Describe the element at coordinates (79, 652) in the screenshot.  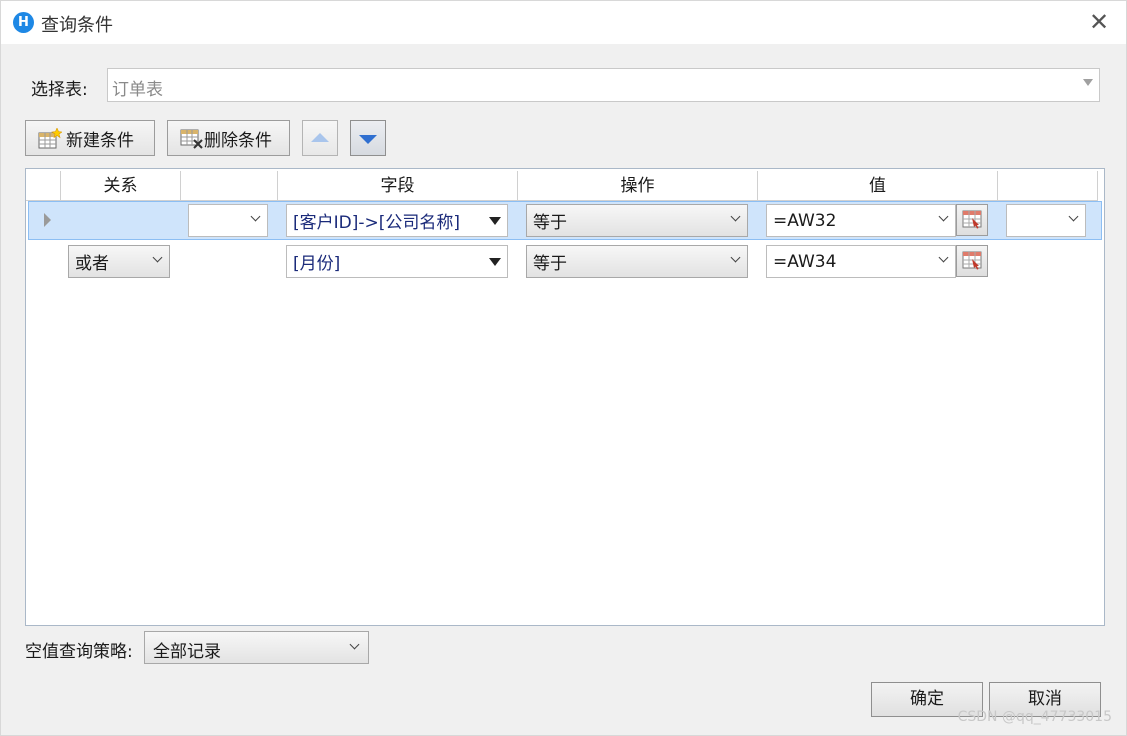
I see `null-strategy-label: 空值查询策略:` at that location.